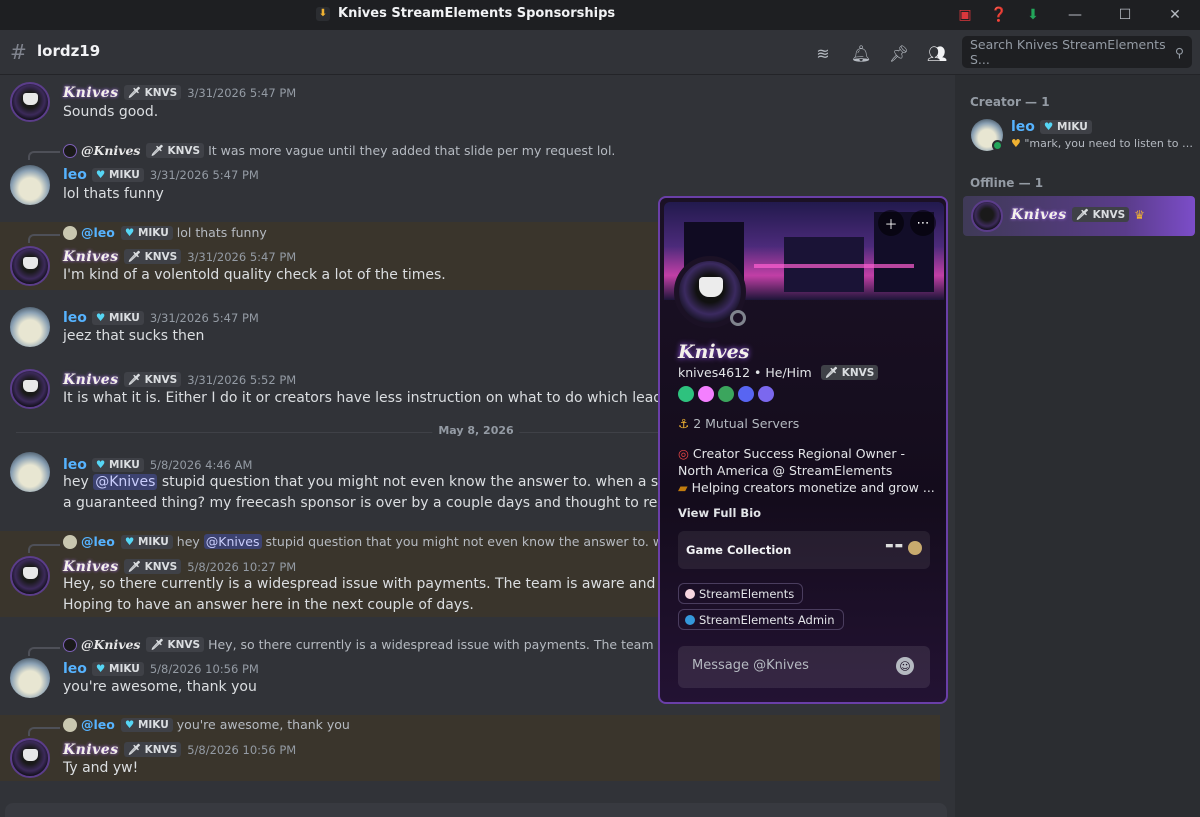  Describe the element at coordinates (905, 666) in the screenshot. I see `emoji-icon: ☺` at that location.